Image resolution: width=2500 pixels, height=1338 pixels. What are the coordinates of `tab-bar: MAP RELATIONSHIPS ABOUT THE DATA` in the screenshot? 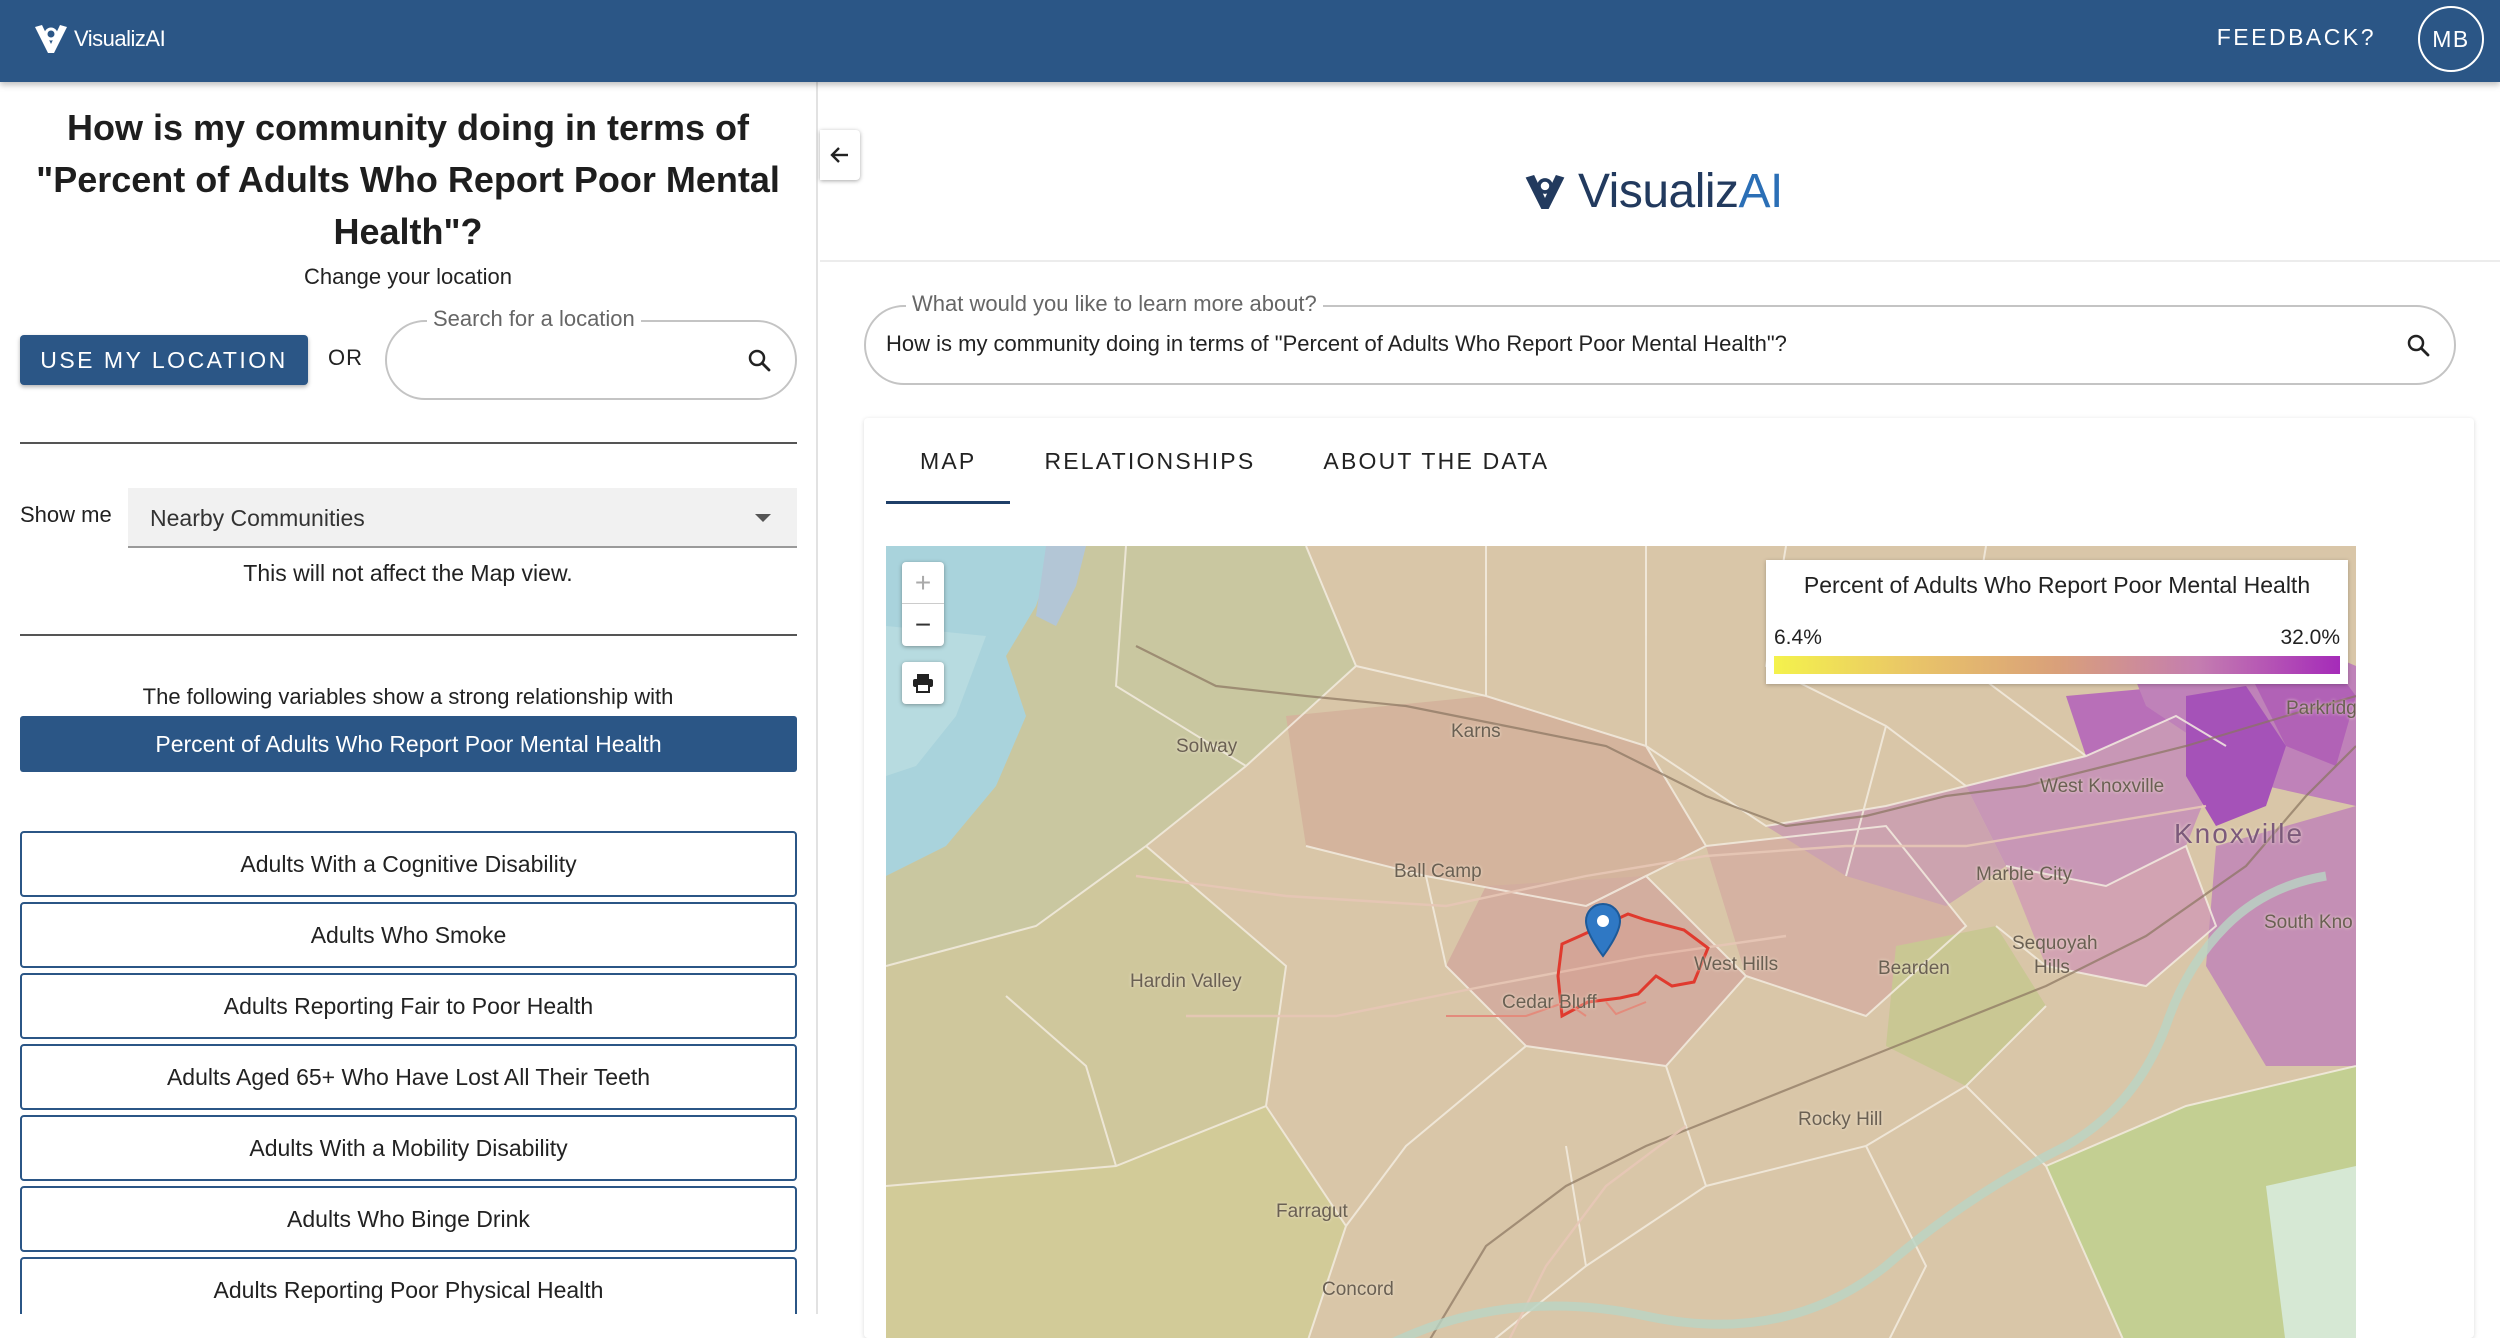 It's located at (1234, 461).